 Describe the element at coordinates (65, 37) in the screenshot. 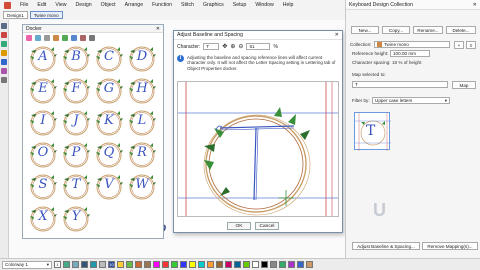

I see `grid-icon` at that location.